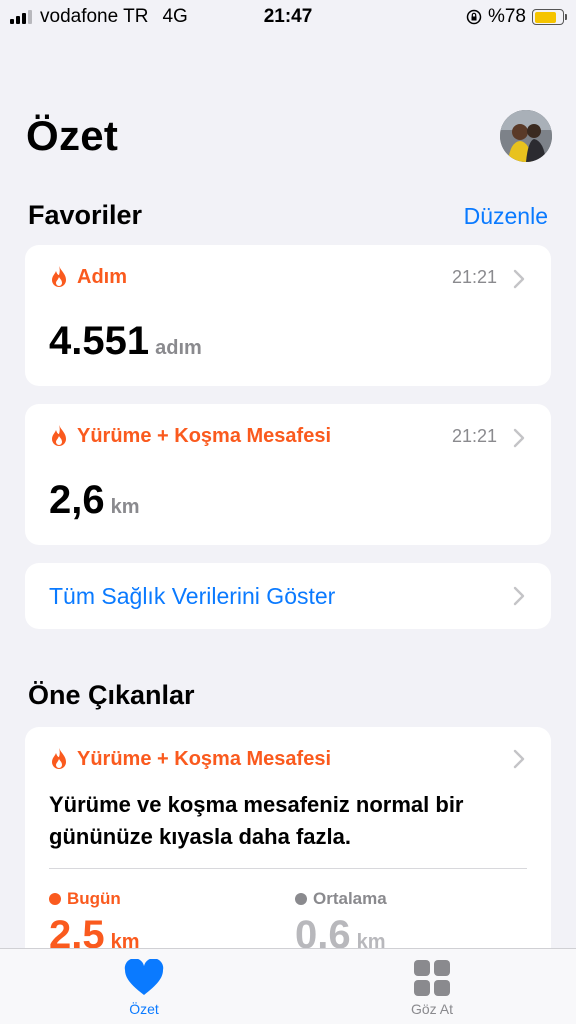 The height and width of the screenshot is (1024, 576). Describe the element at coordinates (125, 507) in the screenshot. I see `value-unit: km` at that location.